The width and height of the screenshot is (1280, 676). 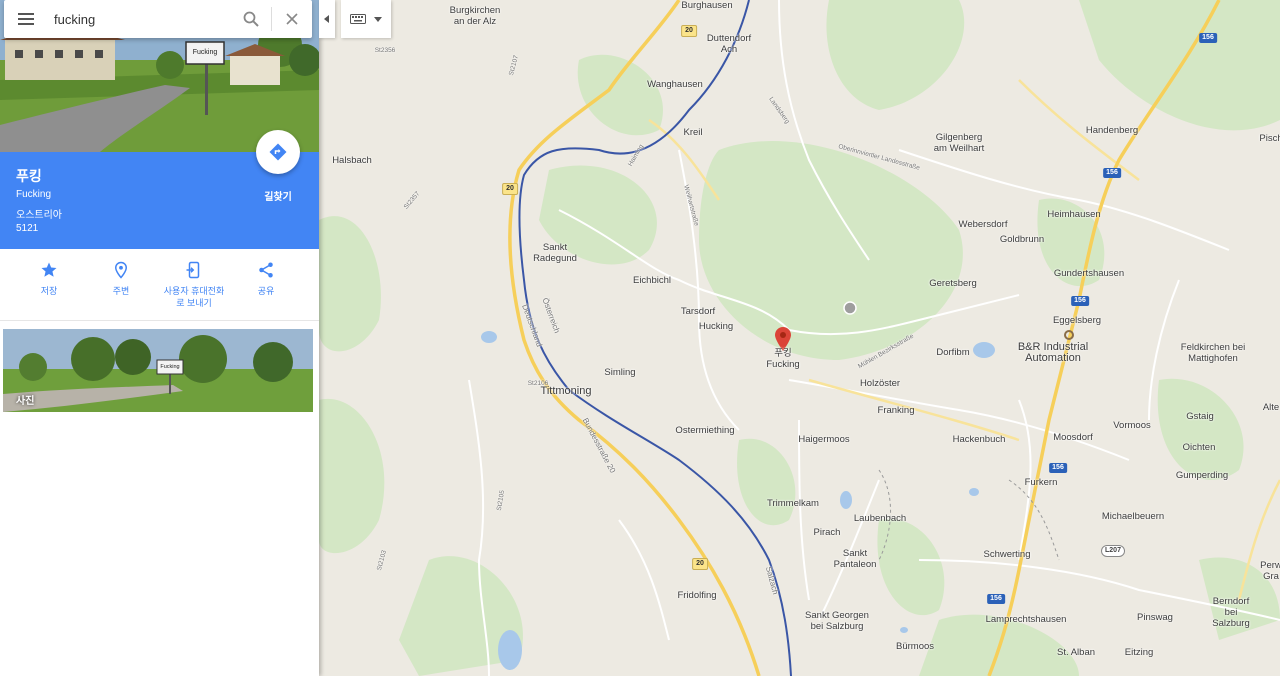 I want to click on map-label: Sankt Radegund, so click(x=555, y=253).